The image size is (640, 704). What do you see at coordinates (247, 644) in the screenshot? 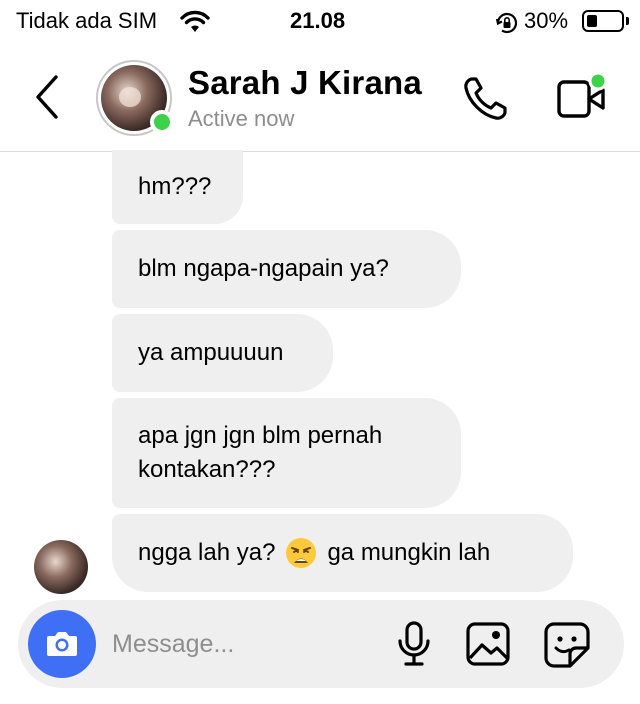
I see `message-input` at bounding box center [247, 644].